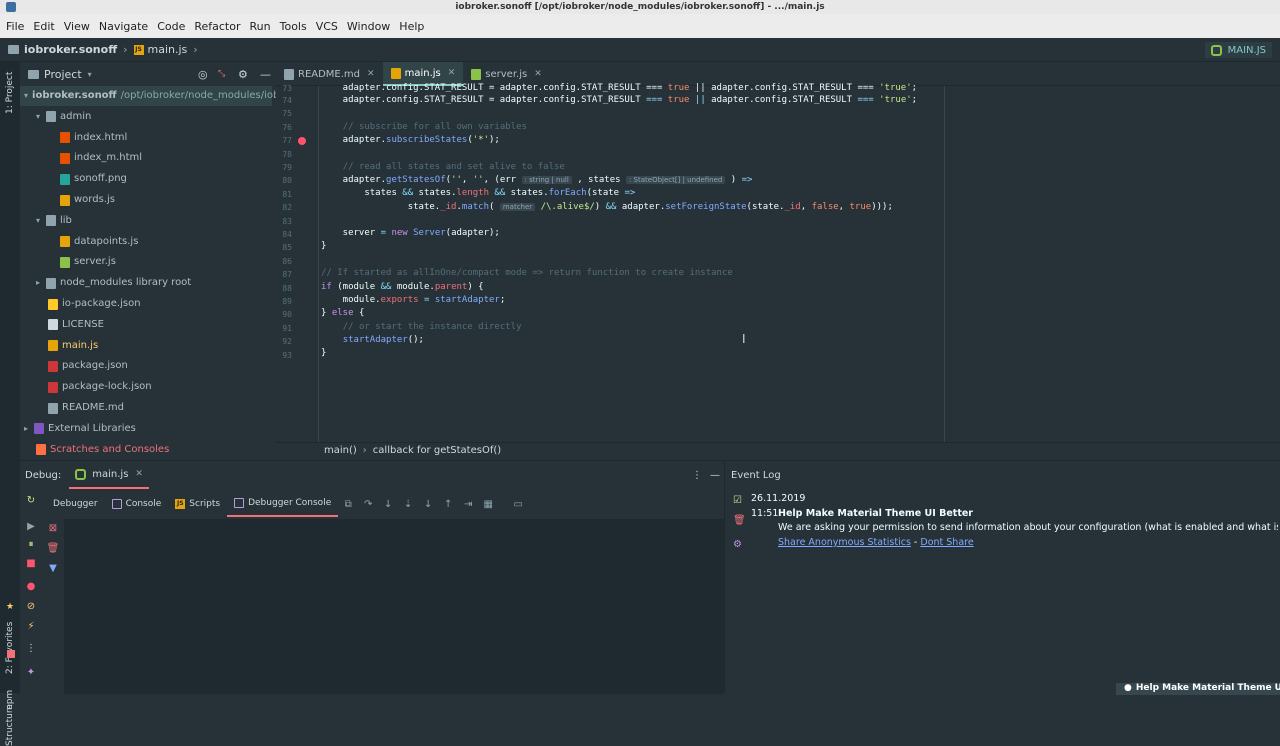  Describe the element at coordinates (82, 262) in the screenshot. I see `tree-item: server.js` at that location.